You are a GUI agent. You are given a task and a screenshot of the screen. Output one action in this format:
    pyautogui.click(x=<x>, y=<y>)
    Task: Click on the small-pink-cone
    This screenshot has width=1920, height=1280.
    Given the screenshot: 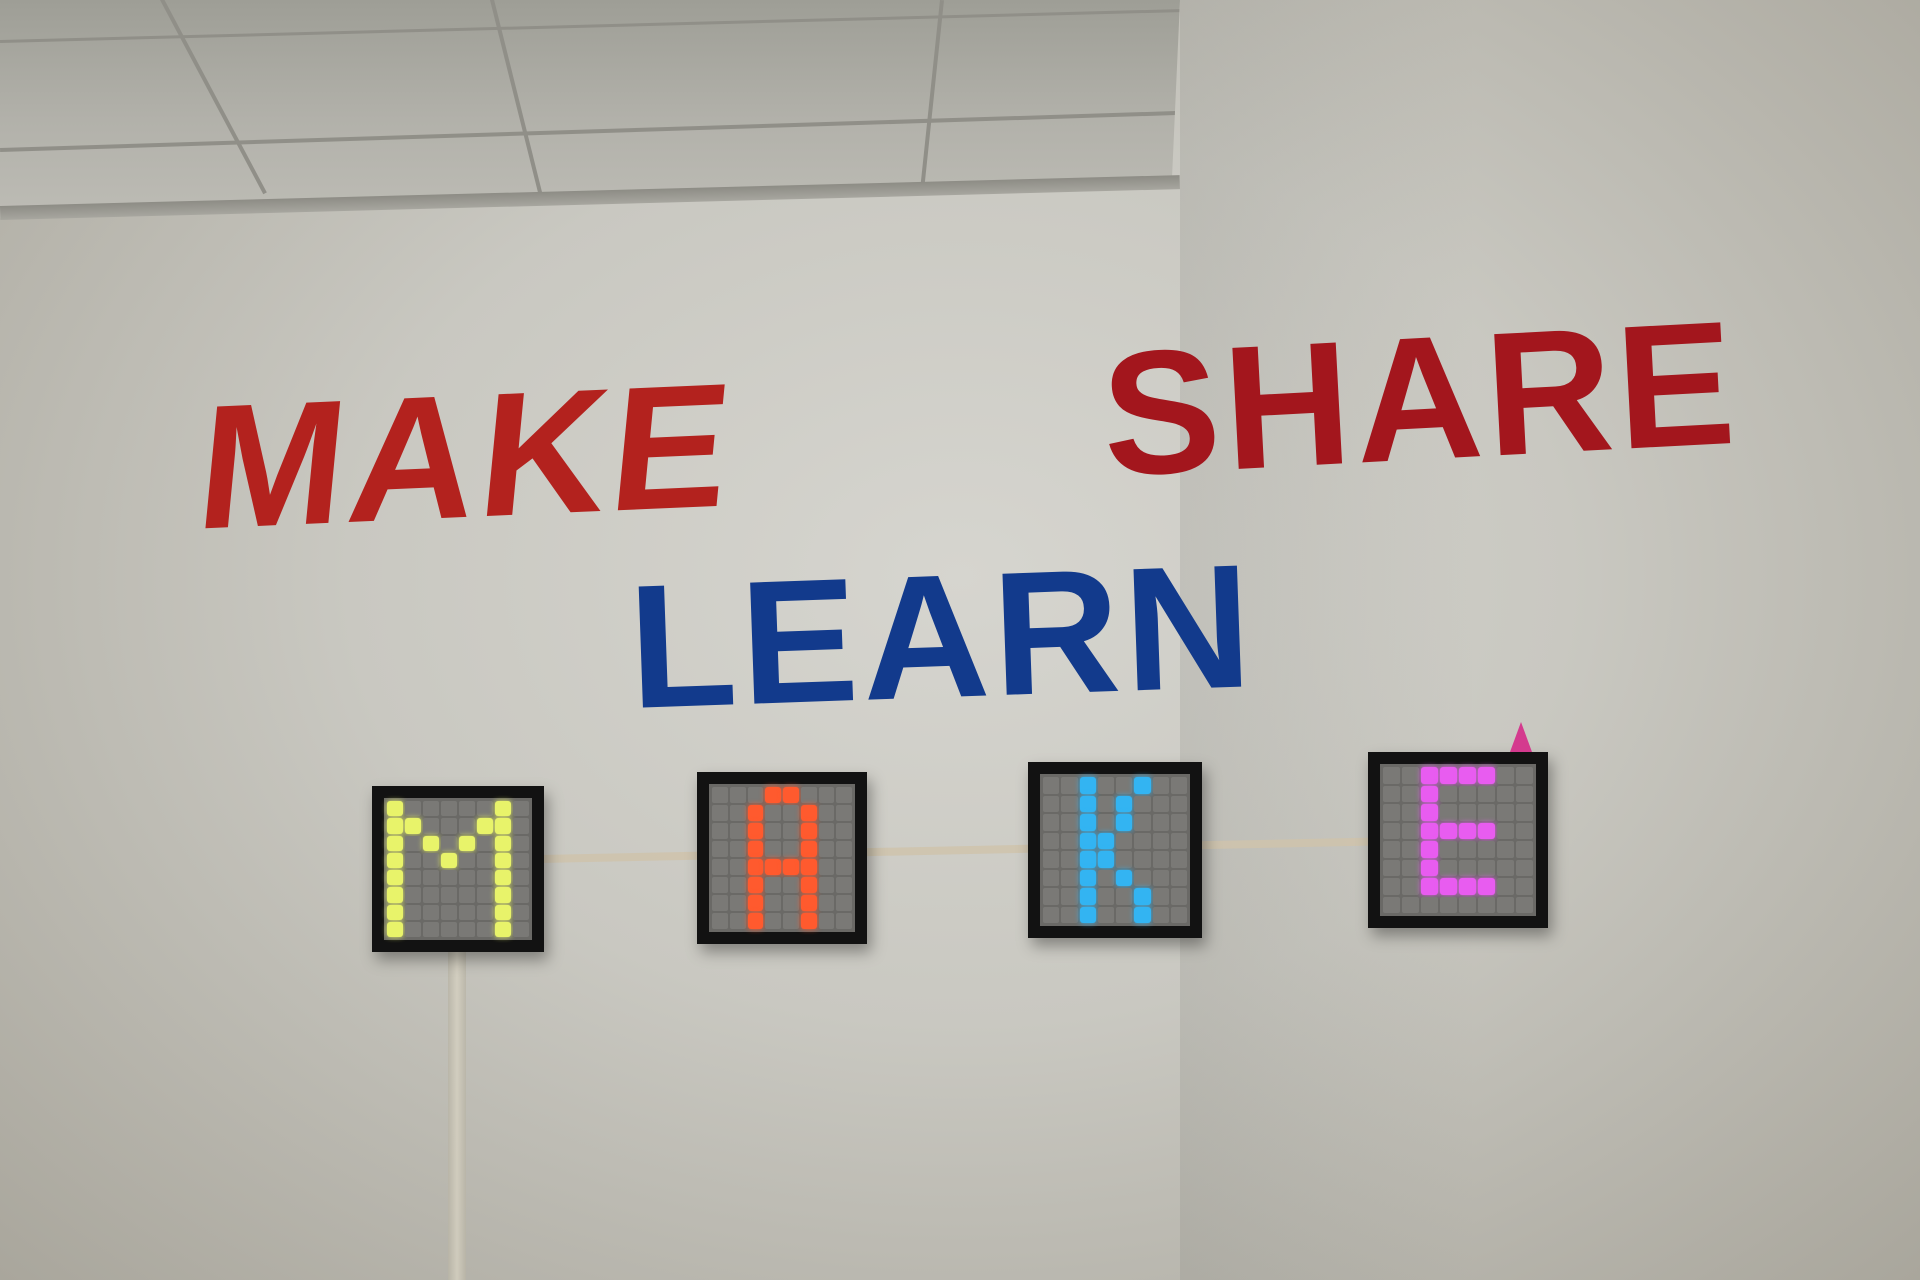 What is the action you would take?
    pyautogui.click(x=1521, y=737)
    